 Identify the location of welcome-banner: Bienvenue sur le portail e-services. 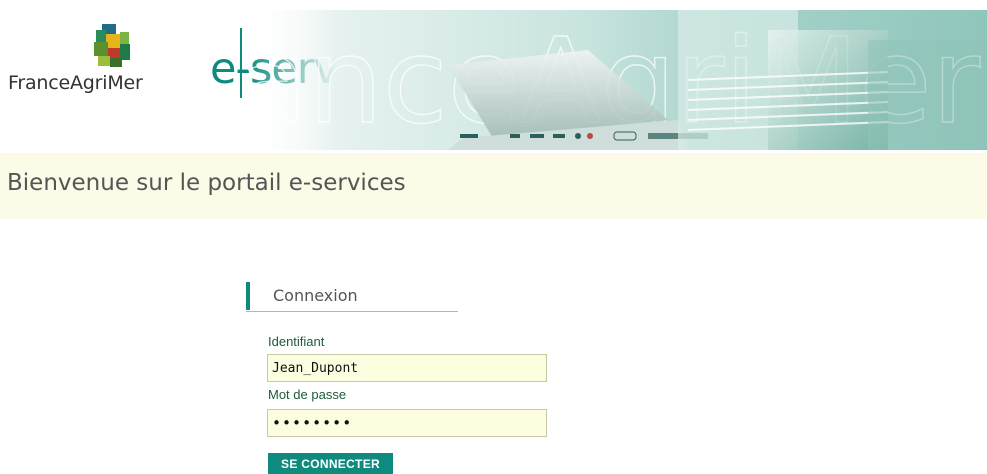
(493, 186).